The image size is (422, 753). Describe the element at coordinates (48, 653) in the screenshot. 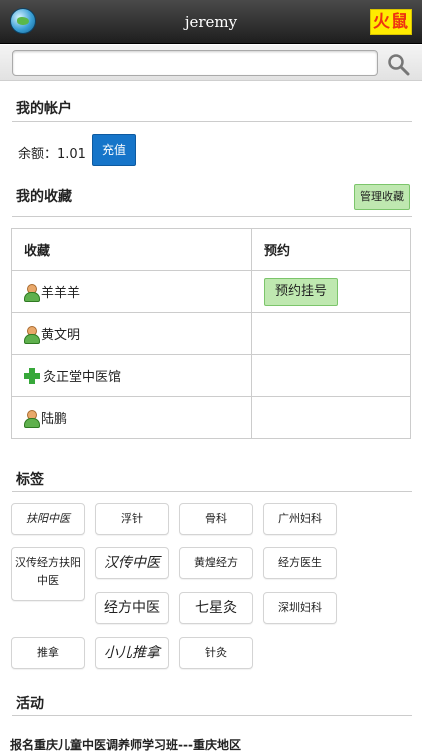

I see `tag-button: 推拿` at that location.